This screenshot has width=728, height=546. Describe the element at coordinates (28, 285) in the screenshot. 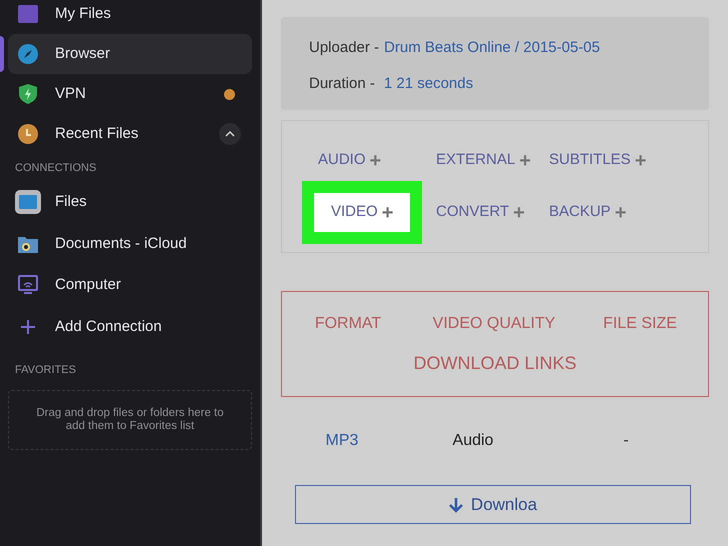

I see `monitor-icon` at that location.